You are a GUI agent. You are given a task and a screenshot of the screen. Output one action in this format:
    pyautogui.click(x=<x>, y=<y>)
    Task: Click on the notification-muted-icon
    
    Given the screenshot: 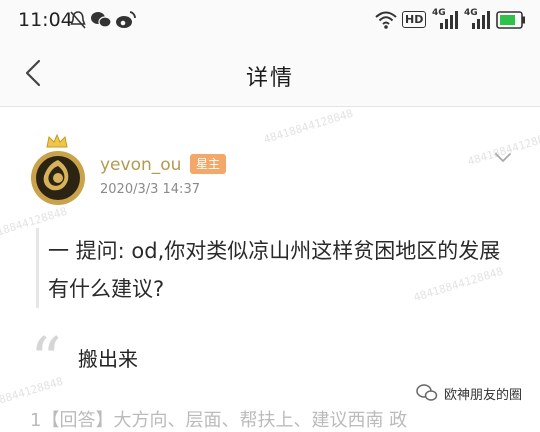 What is the action you would take?
    pyautogui.click(x=78, y=20)
    